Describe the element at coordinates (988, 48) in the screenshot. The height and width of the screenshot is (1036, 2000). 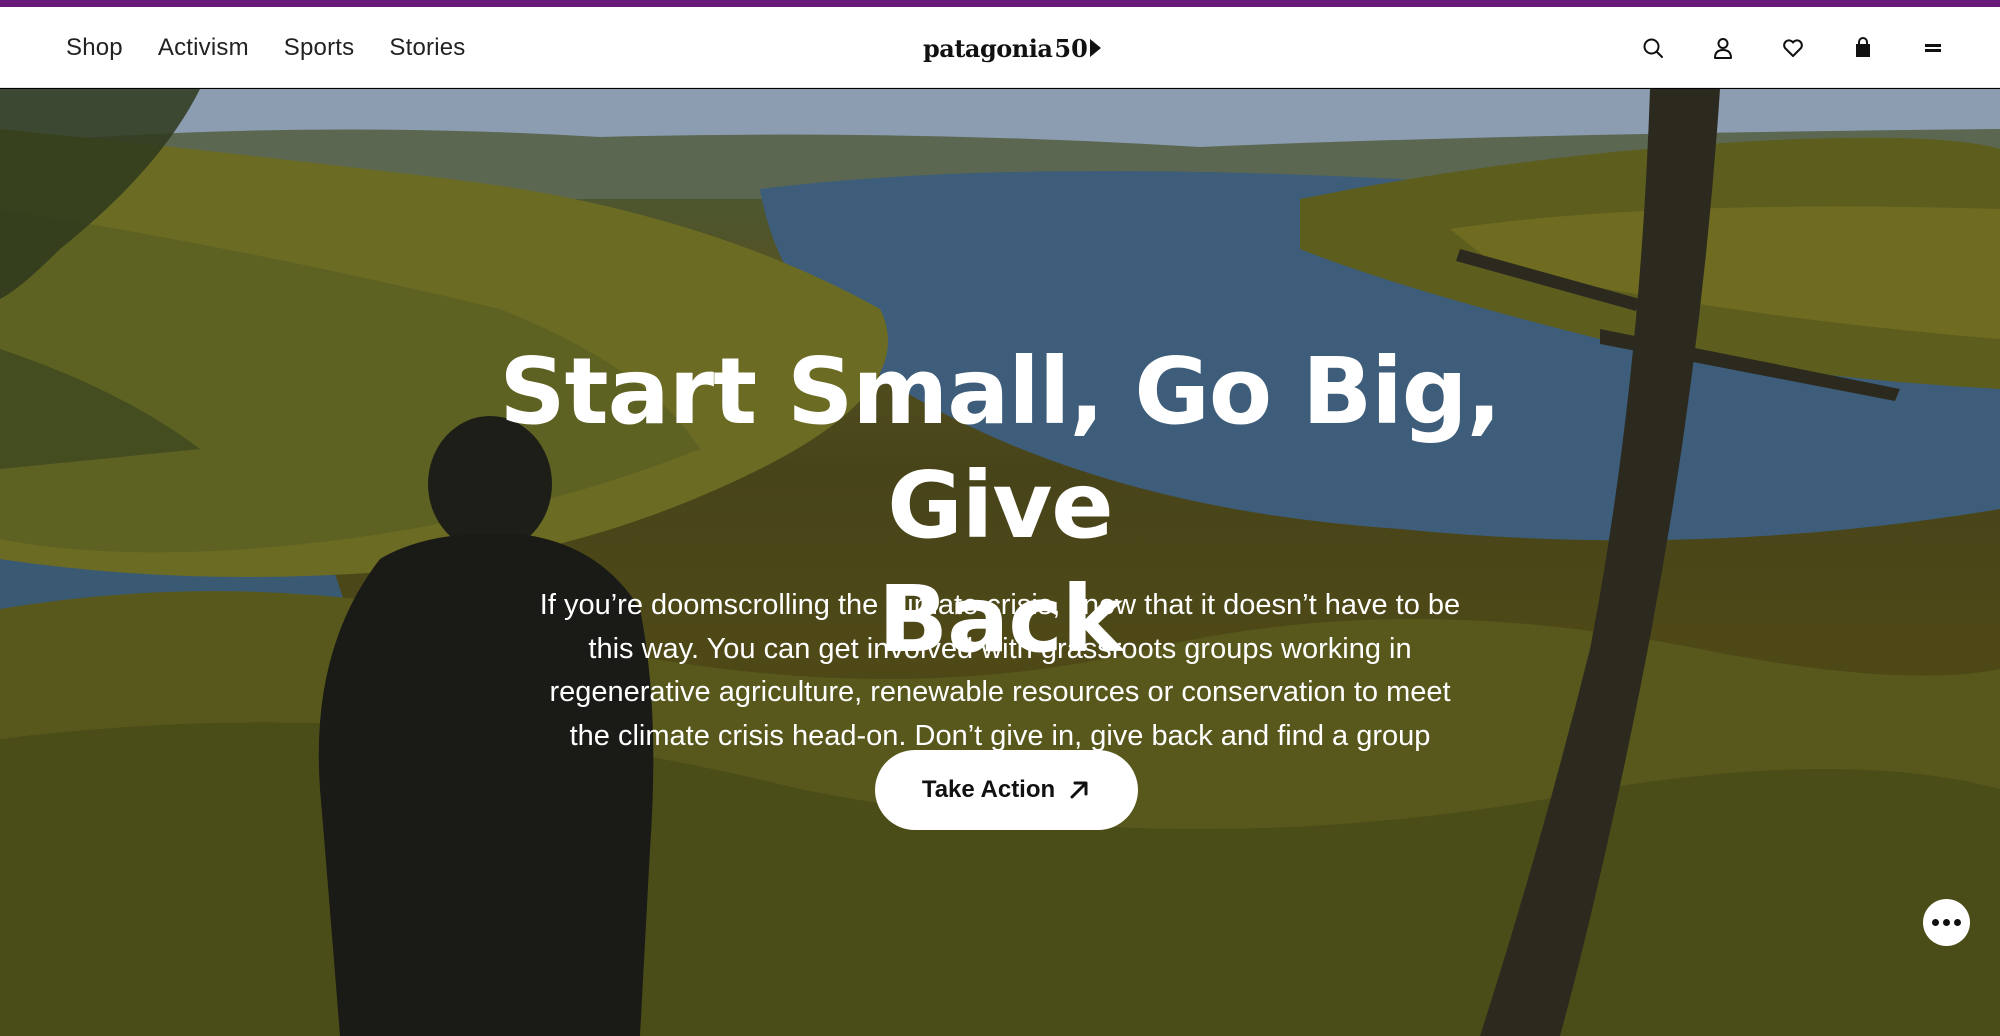
I see `logo-wordmark: patagonia` at that location.